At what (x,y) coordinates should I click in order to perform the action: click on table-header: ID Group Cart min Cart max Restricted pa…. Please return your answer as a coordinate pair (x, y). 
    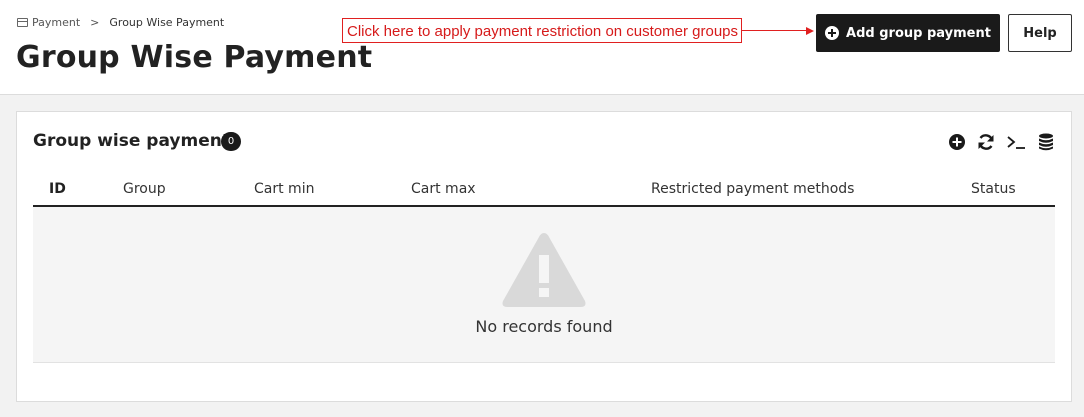
    Looking at the image, I should click on (544, 188).